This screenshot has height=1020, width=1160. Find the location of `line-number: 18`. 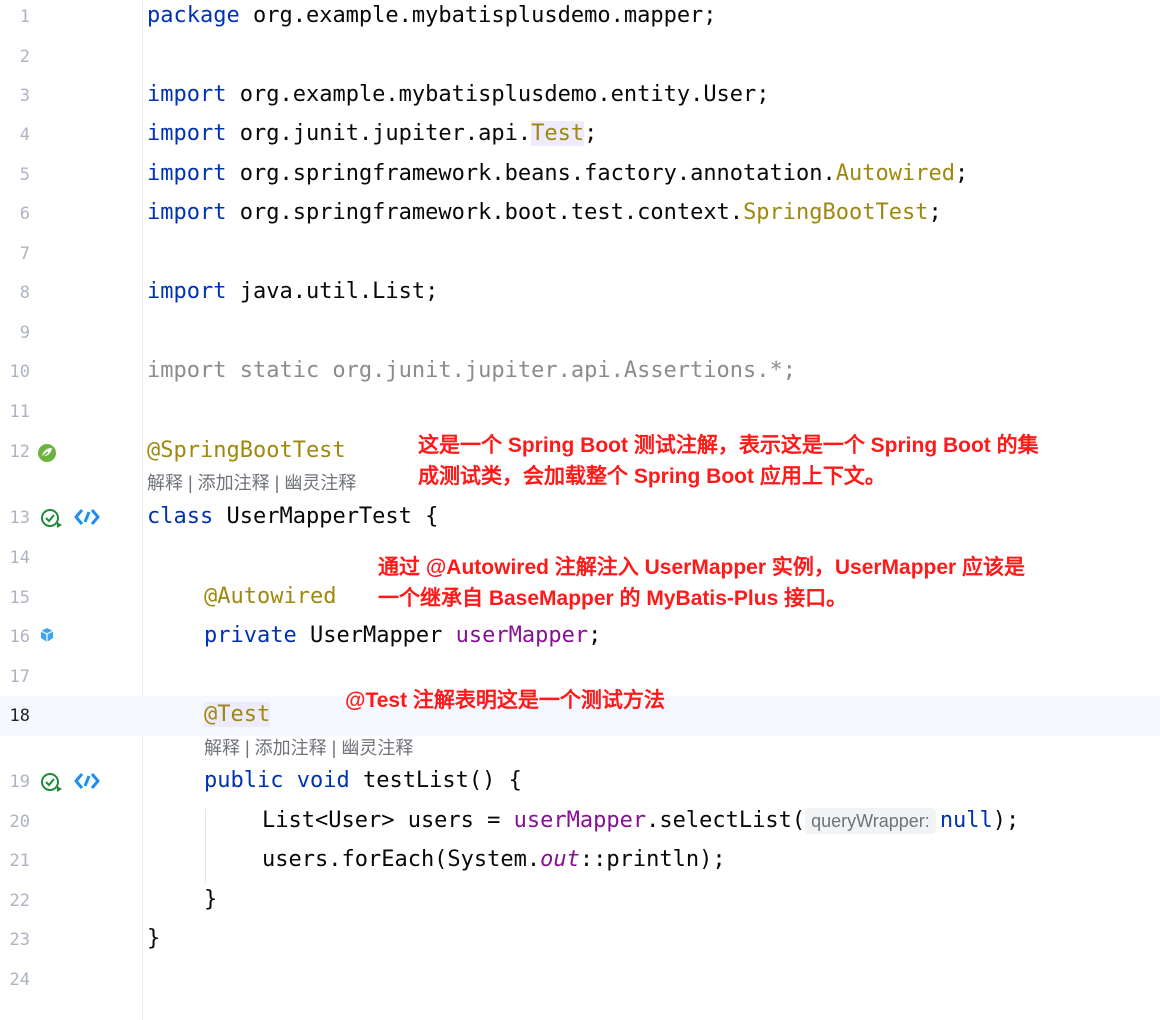

line-number: 18 is located at coordinates (19, 716).